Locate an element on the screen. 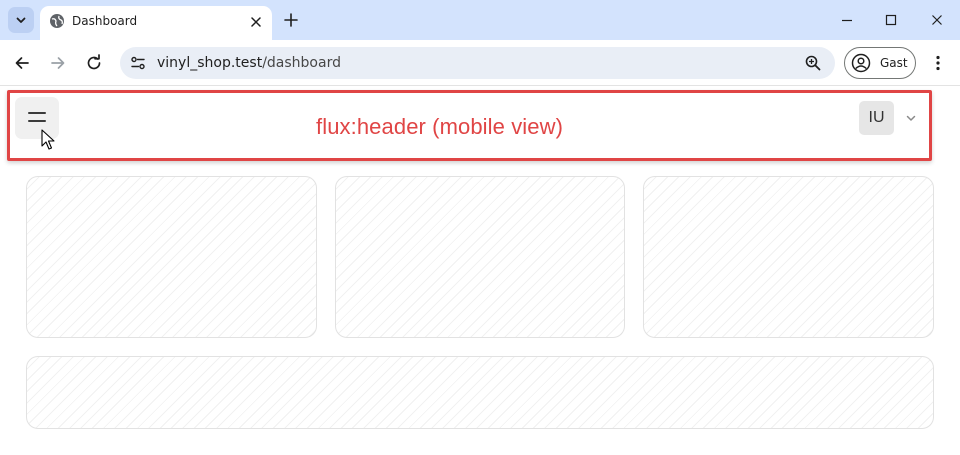 The height and width of the screenshot is (455, 960). reload-icon is located at coordinates (94, 63).